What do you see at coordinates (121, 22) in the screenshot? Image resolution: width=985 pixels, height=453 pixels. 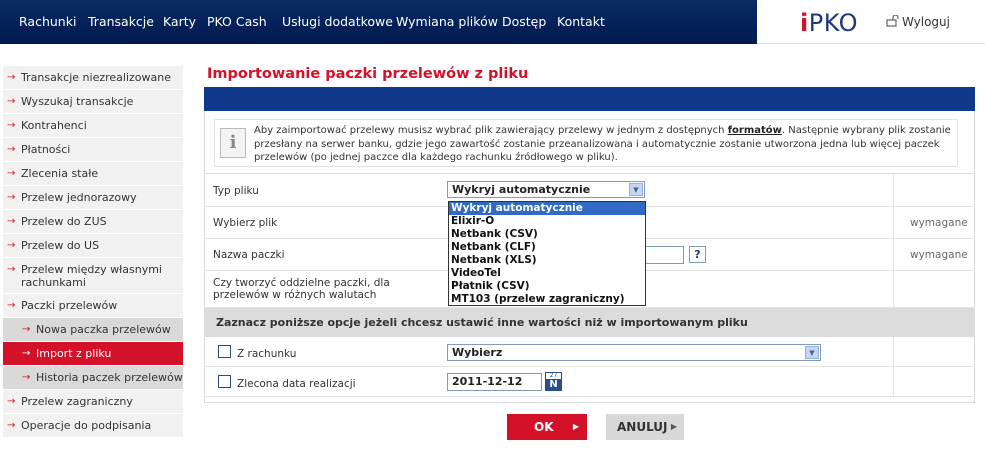 I see `nav-transakcje: Transakcje` at bounding box center [121, 22].